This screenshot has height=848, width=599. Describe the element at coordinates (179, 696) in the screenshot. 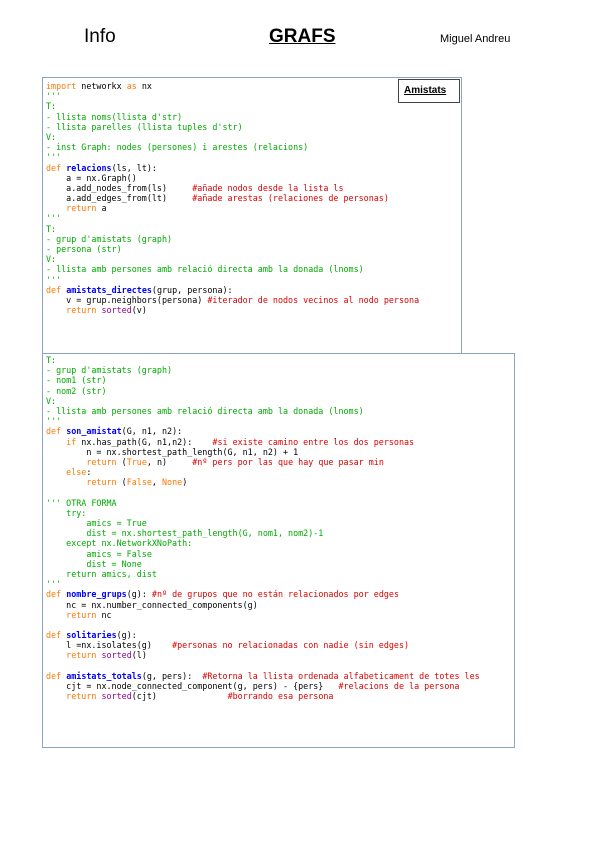

I see `code-token: (cjt)` at that location.